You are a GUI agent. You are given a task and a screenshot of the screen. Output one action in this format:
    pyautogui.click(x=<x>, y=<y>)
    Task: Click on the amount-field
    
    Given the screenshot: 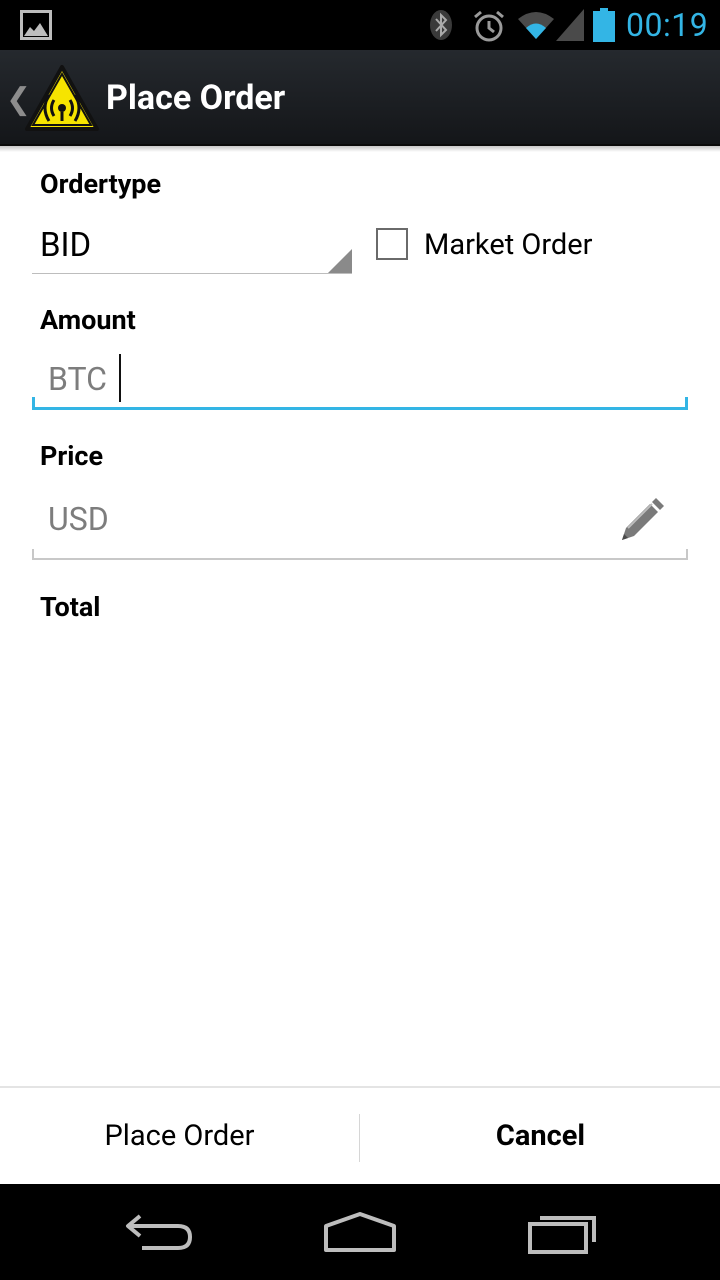 What is the action you would take?
    pyautogui.click(x=360, y=380)
    